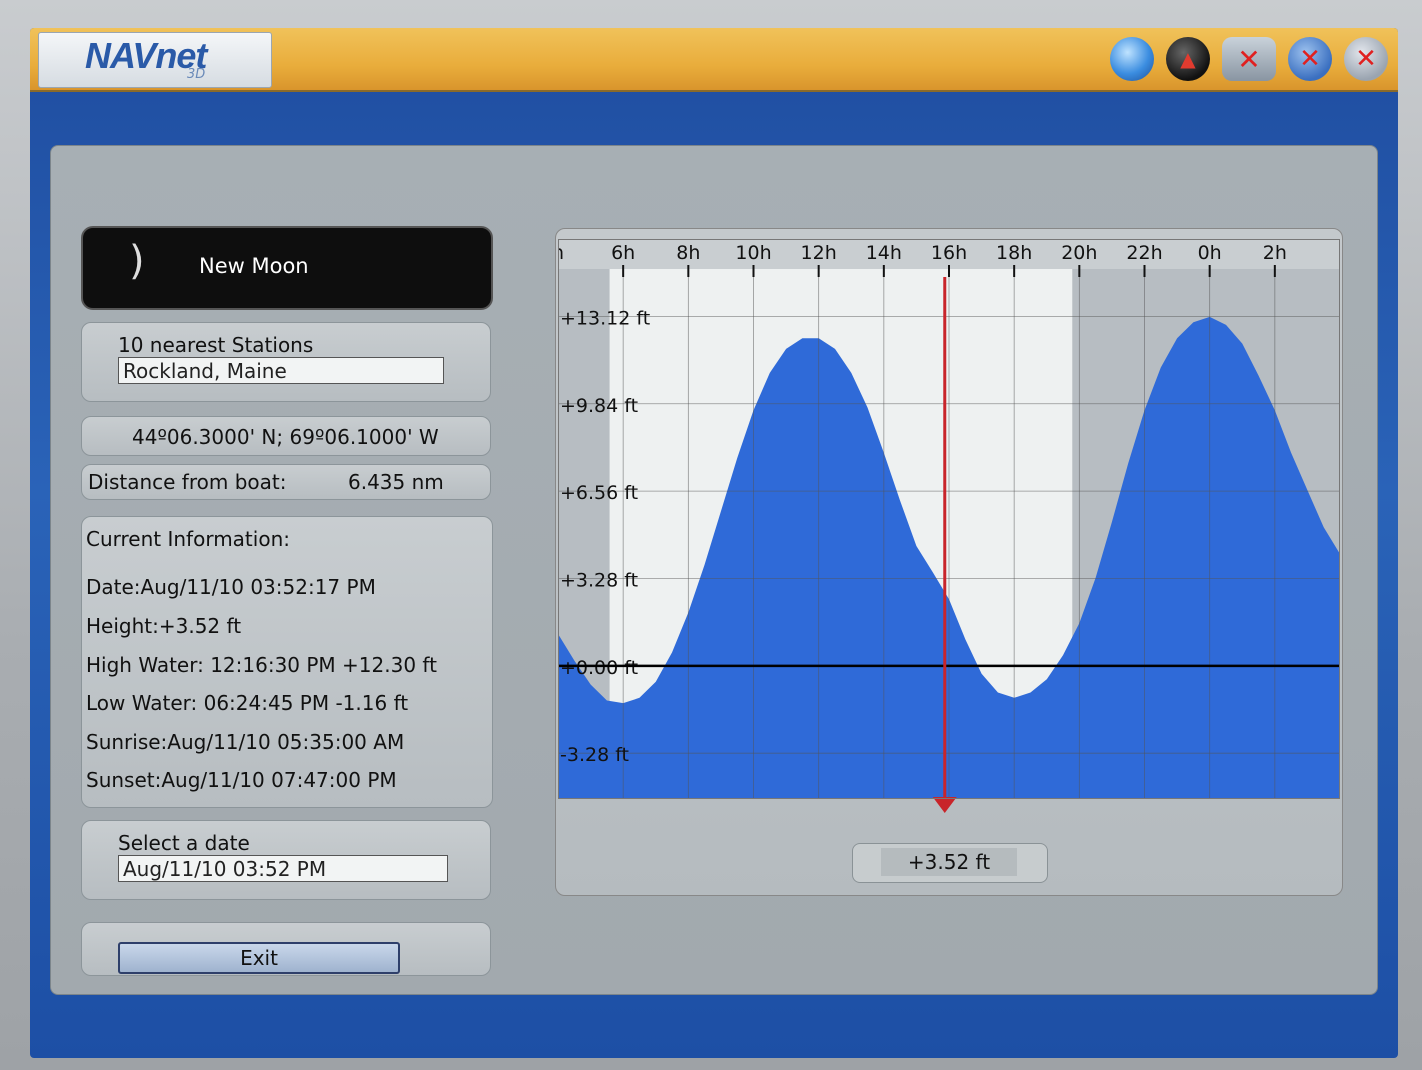  Describe the element at coordinates (714, 60) in the screenshot. I see `top-bar: NAVnet 3D ▲ ✕ ✕ ✕` at that location.